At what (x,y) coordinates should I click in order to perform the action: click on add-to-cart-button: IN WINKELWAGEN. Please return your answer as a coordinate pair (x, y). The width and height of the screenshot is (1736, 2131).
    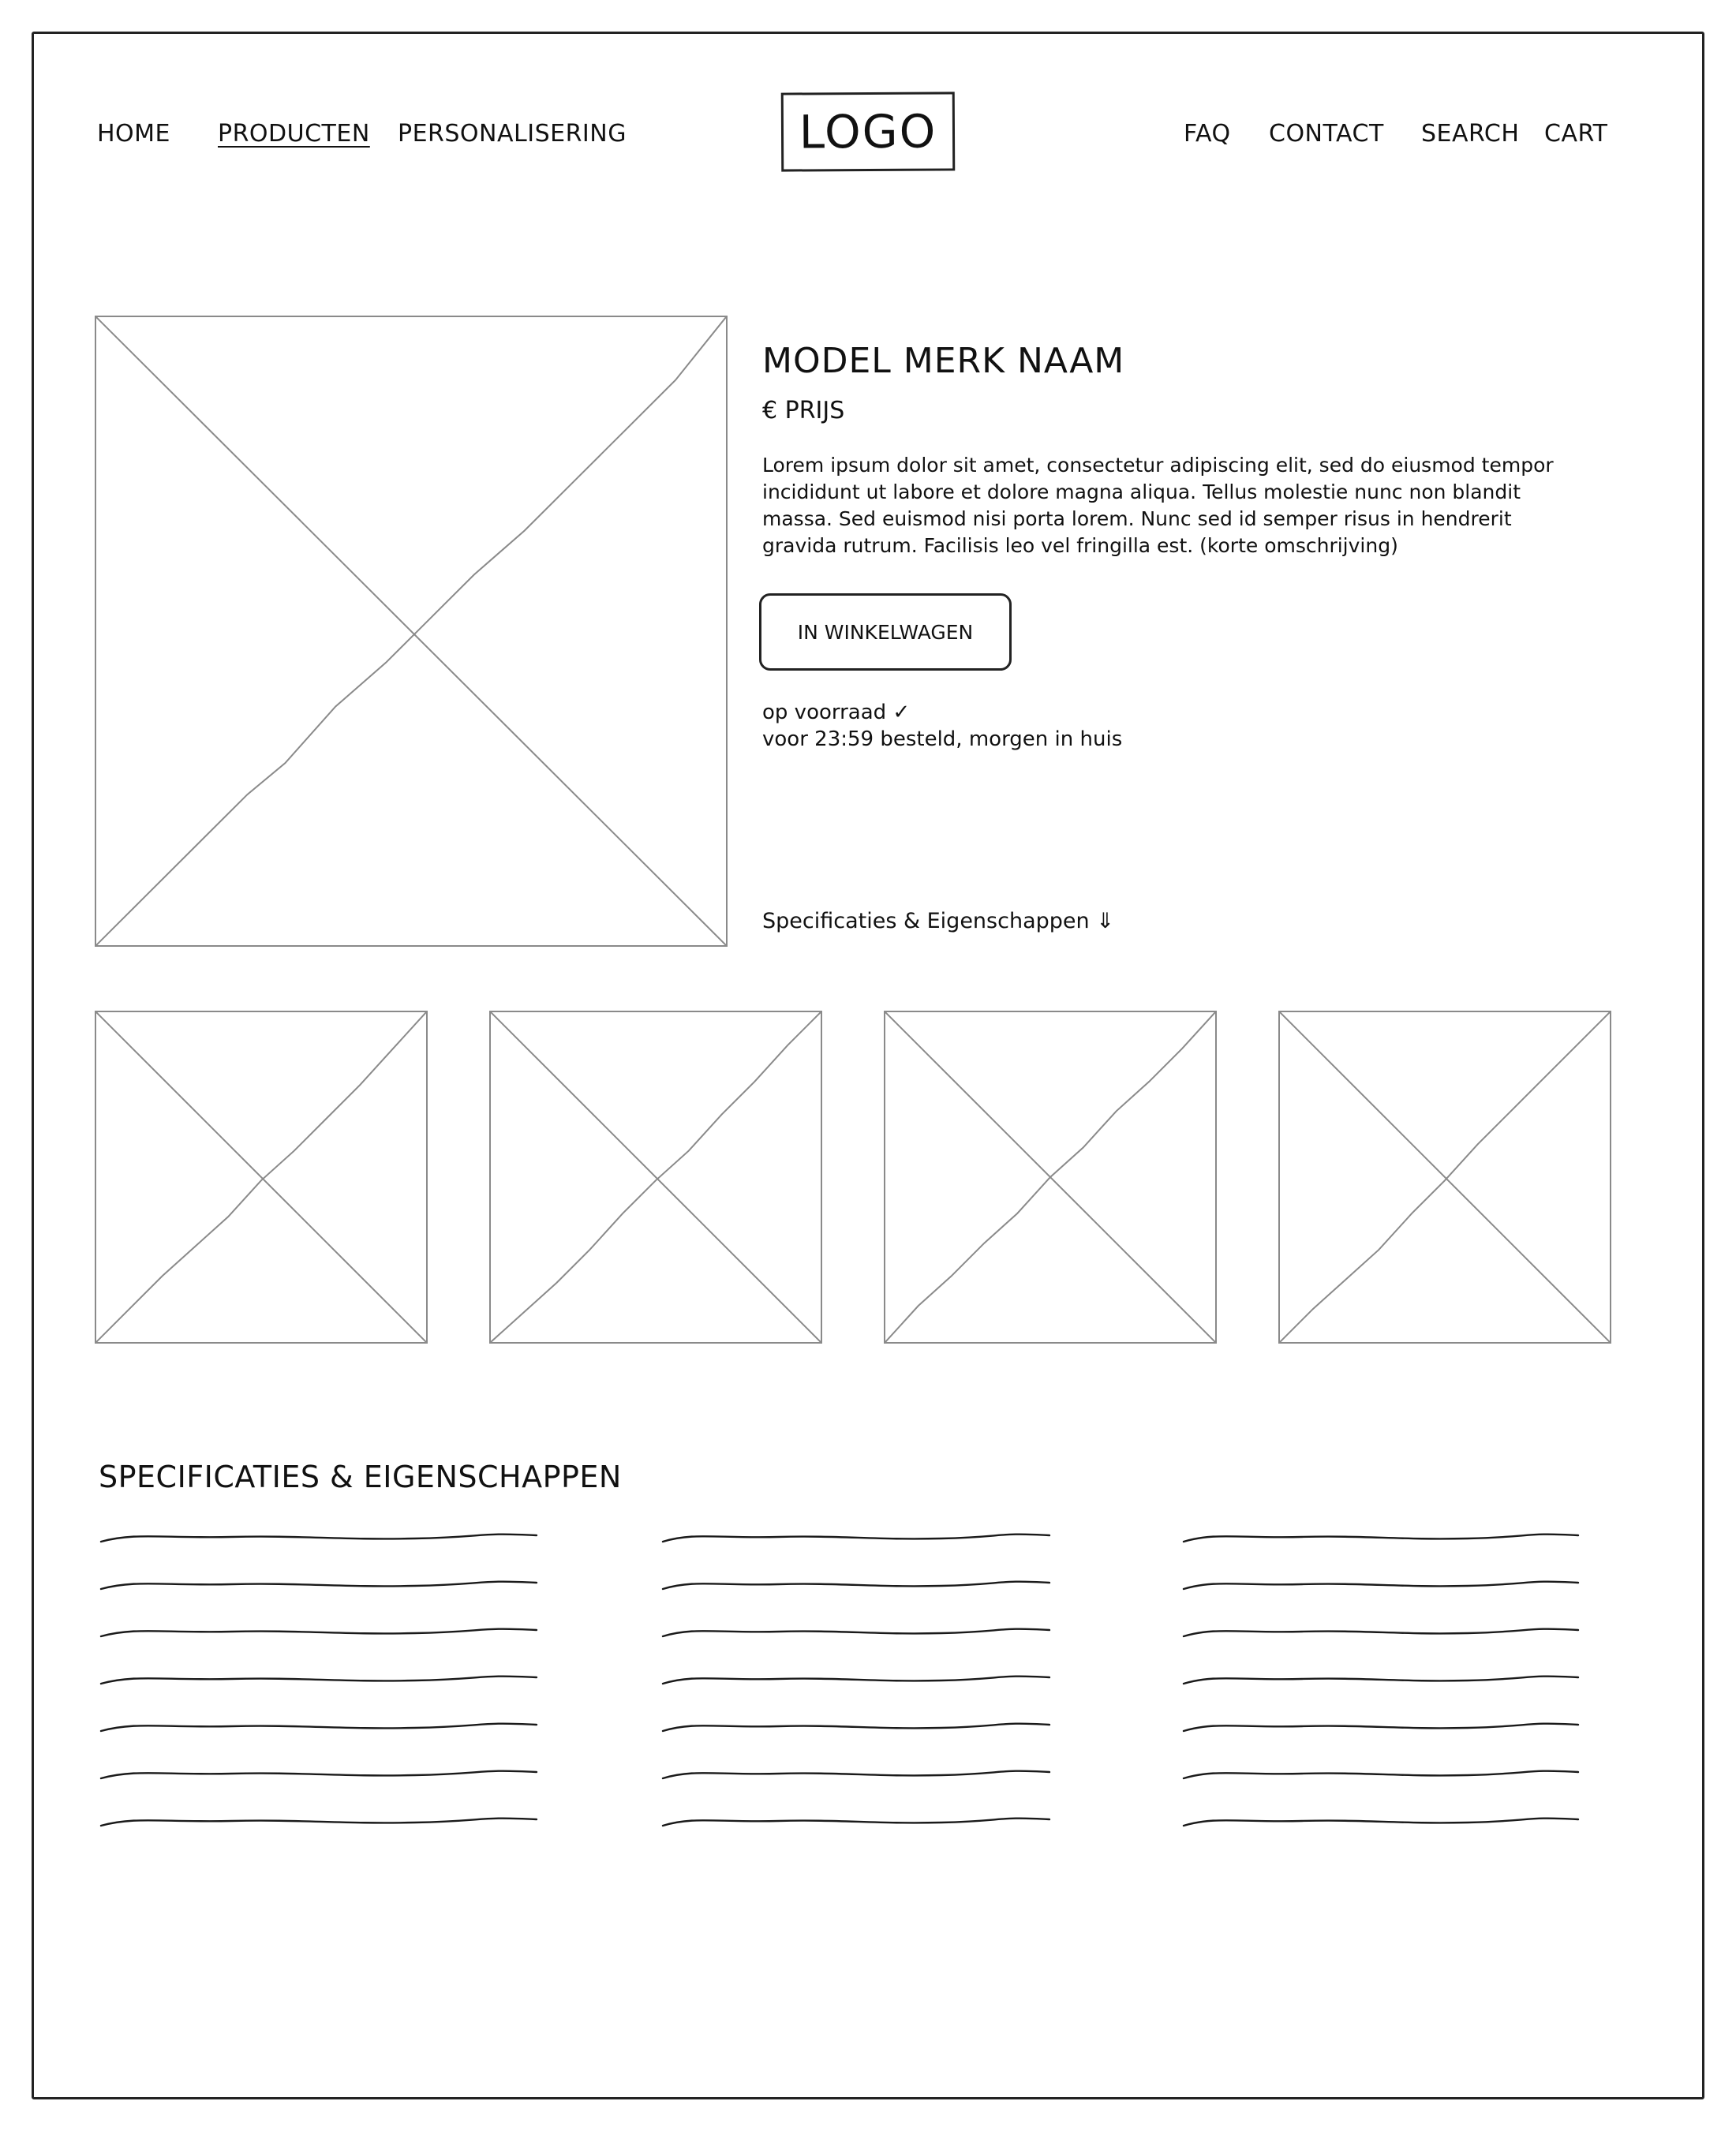
    Looking at the image, I should click on (885, 632).